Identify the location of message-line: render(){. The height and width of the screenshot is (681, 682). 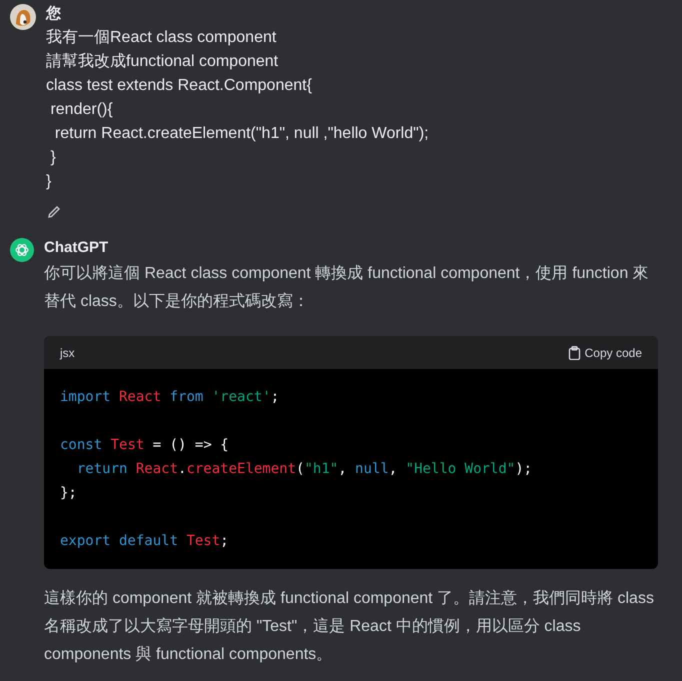
(81, 110).